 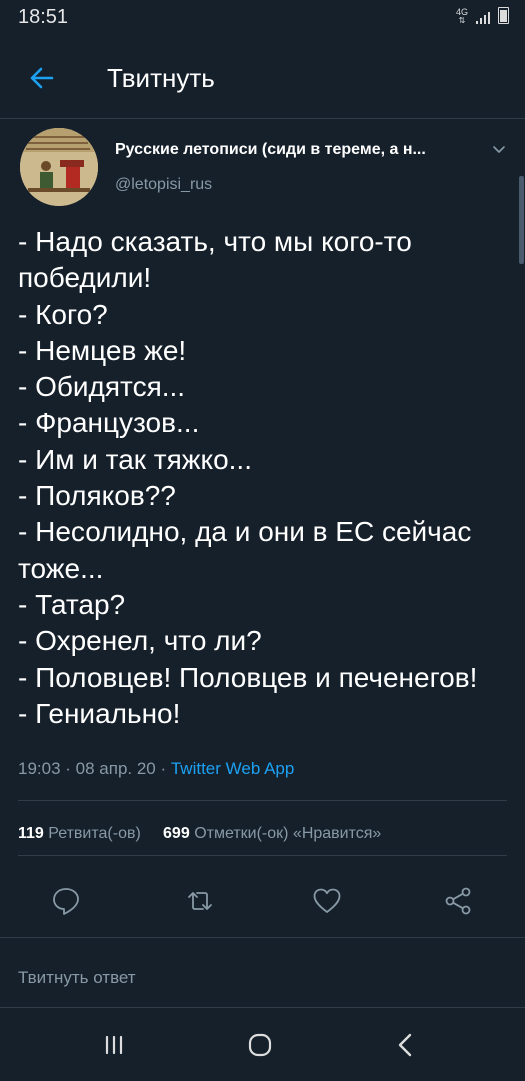 What do you see at coordinates (66, 901) in the screenshot?
I see `reply-icon` at bounding box center [66, 901].